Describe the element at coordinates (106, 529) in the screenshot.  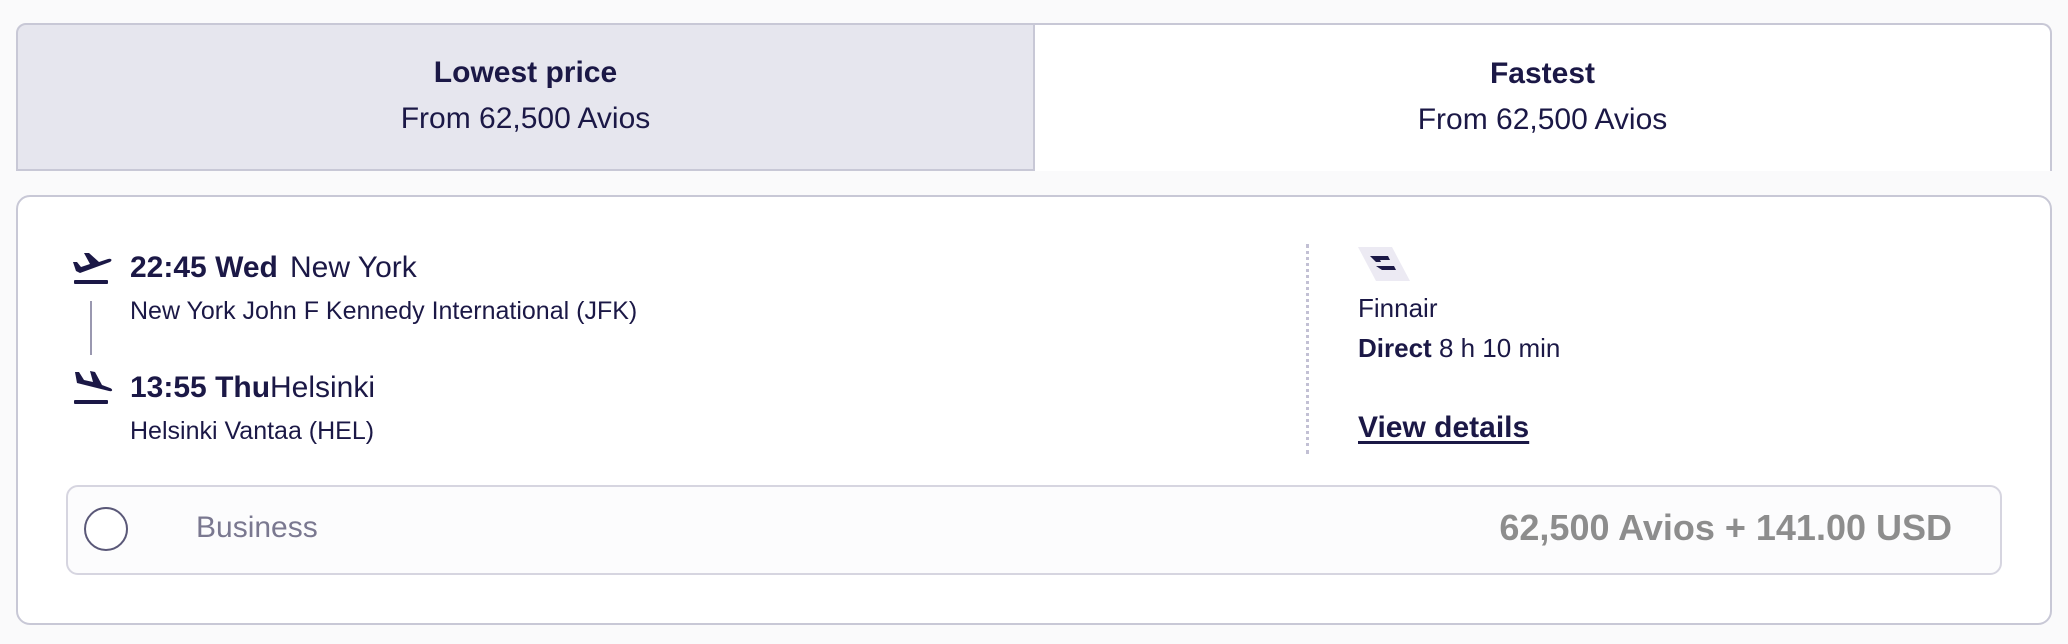
I see `fare-radio-button` at that location.